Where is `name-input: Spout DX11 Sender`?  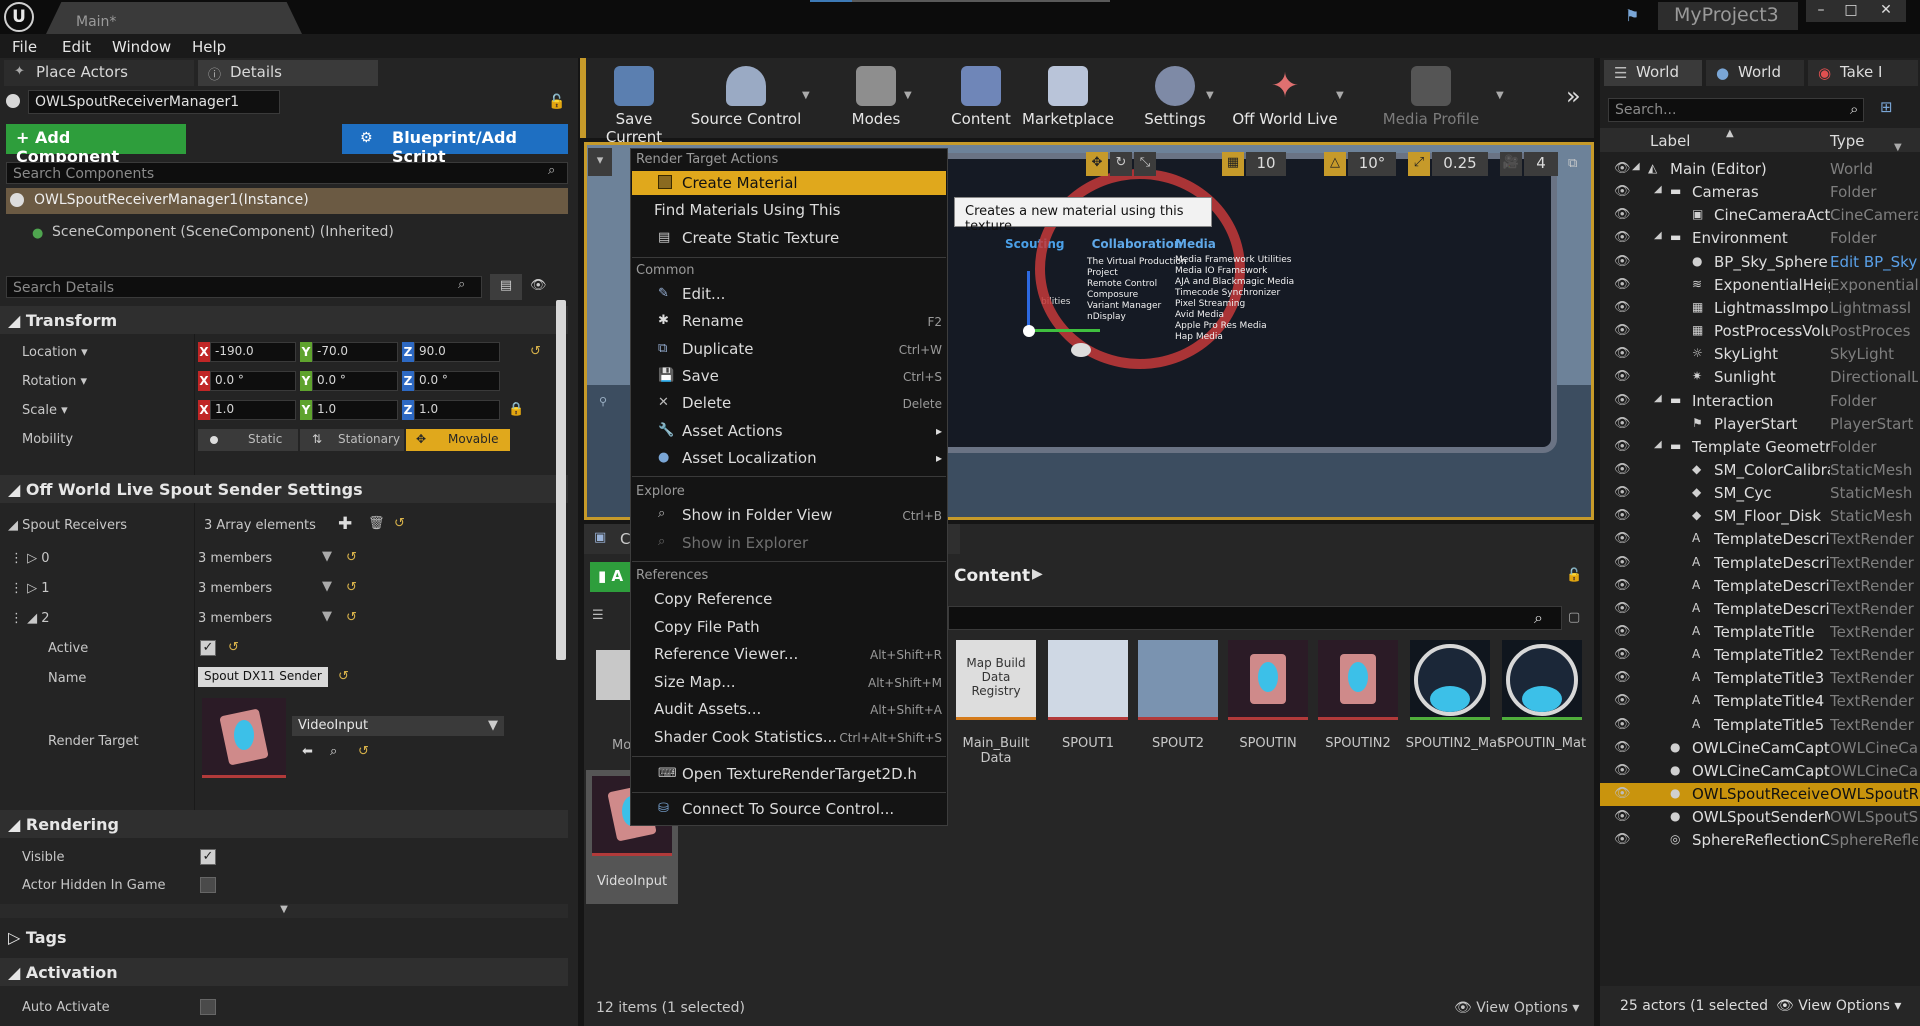
name-input: Spout DX11 Sender is located at coordinates (263, 677).